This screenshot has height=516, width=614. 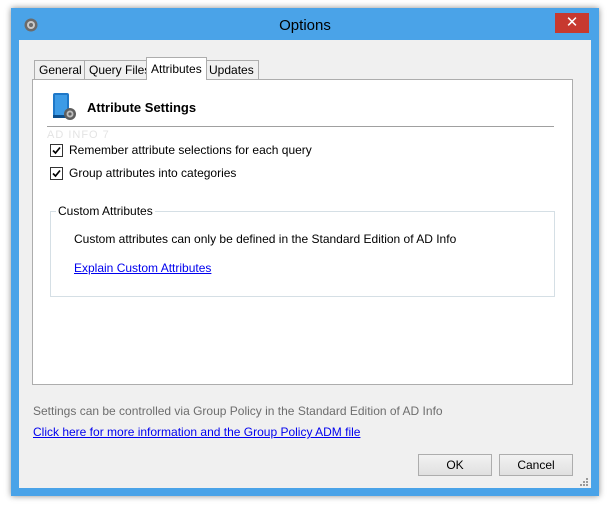 I want to click on tab-label: Attributes, so click(x=176, y=69).